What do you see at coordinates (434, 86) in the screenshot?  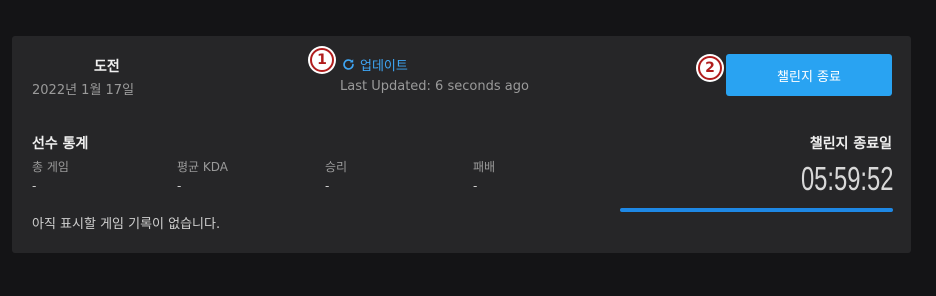 I see `last-updated-text: Last Updated: 6 seconds ago` at bounding box center [434, 86].